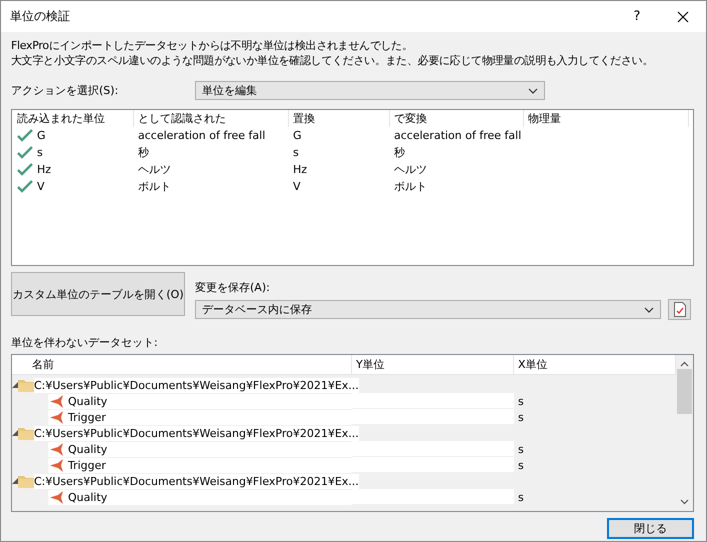 This screenshot has width=707, height=542. Describe the element at coordinates (41, 135) in the screenshot. I see `table-cell: G` at that location.